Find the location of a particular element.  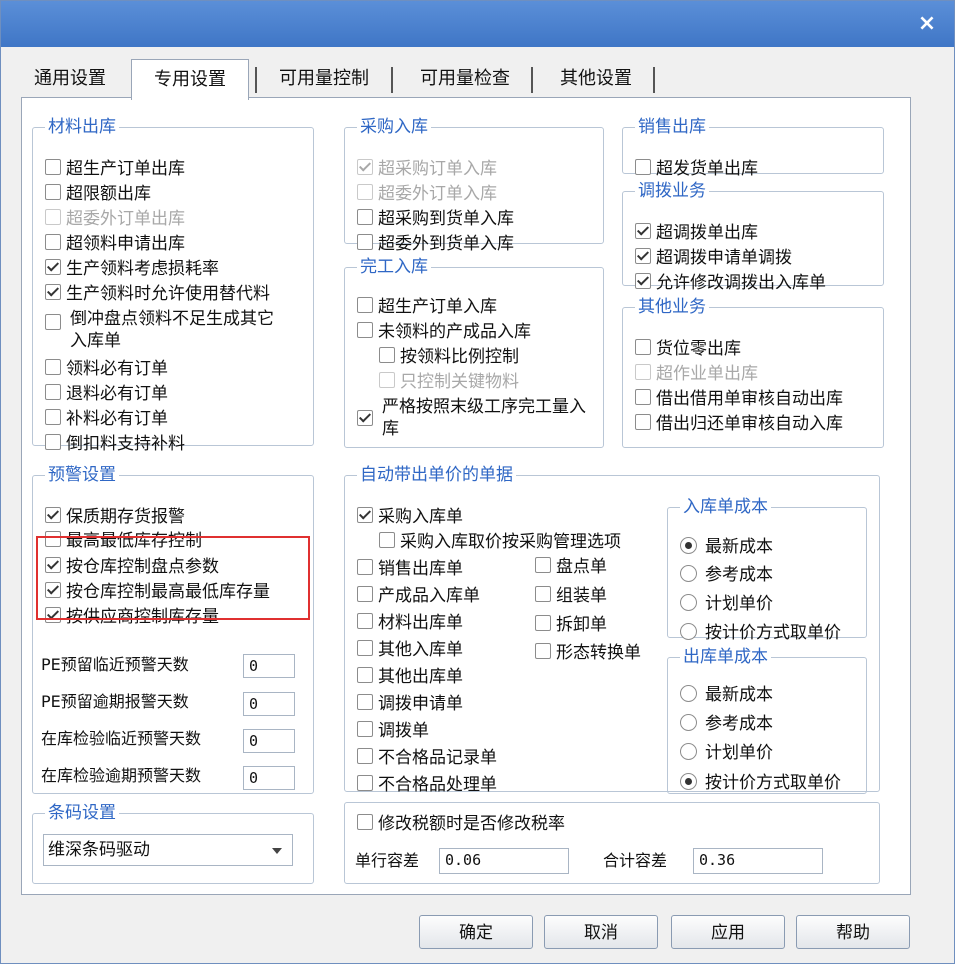

tab-availability-control: 可用量控制 is located at coordinates (324, 79).